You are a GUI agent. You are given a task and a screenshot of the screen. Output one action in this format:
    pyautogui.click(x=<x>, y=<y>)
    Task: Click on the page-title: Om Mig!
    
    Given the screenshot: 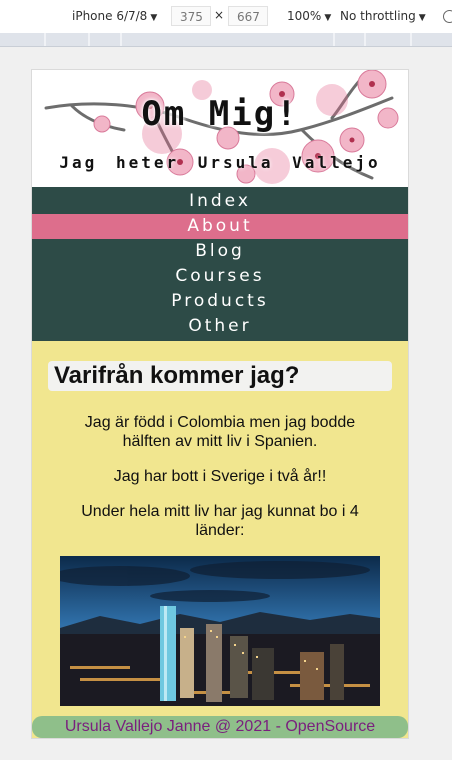 What is the action you would take?
    pyautogui.click(x=220, y=114)
    